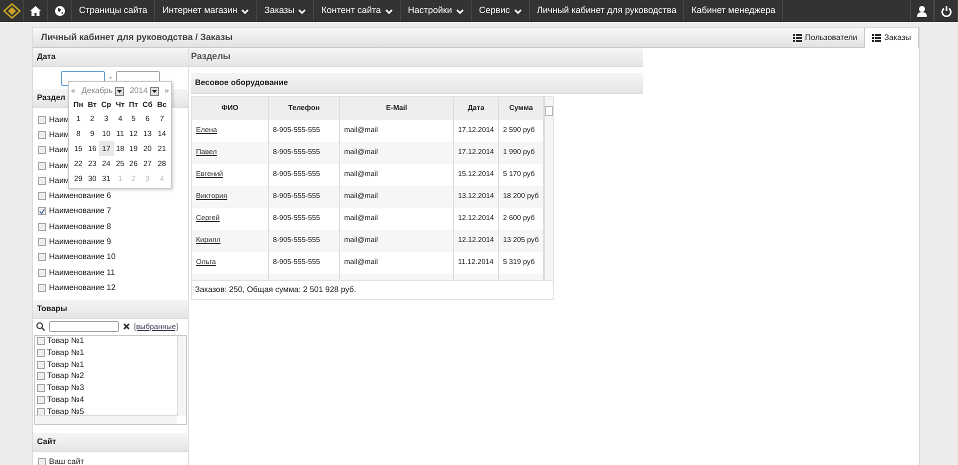 The image size is (958, 465). What do you see at coordinates (114, 11) in the screenshot?
I see `nav-link: Страницы сайта` at bounding box center [114, 11].